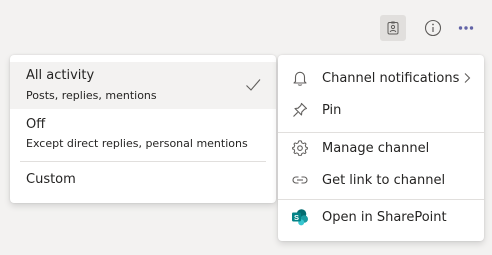 The height and width of the screenshot is (255, 492). What do you see at coordinates (36, 124) in the screenshot?
I see `option-title: Off` at bounding box center [36, 124].